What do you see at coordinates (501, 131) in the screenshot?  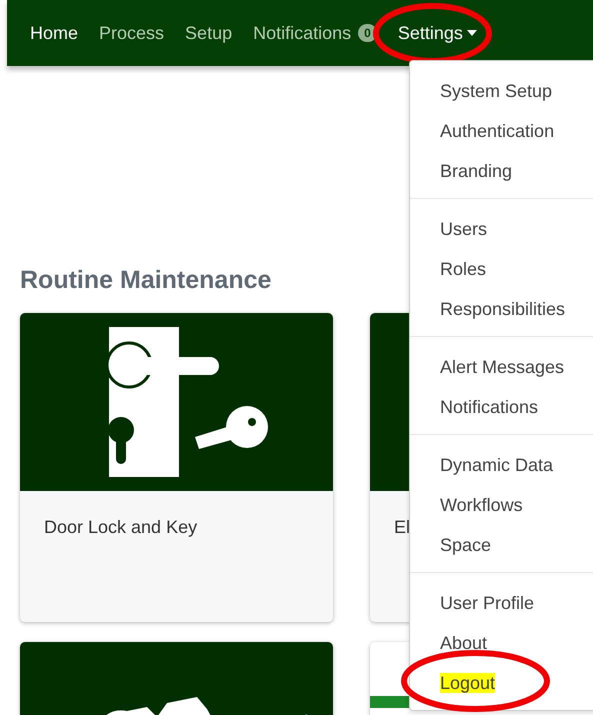 I see `menu-item: Authentication` at bounding box center [501, 131].